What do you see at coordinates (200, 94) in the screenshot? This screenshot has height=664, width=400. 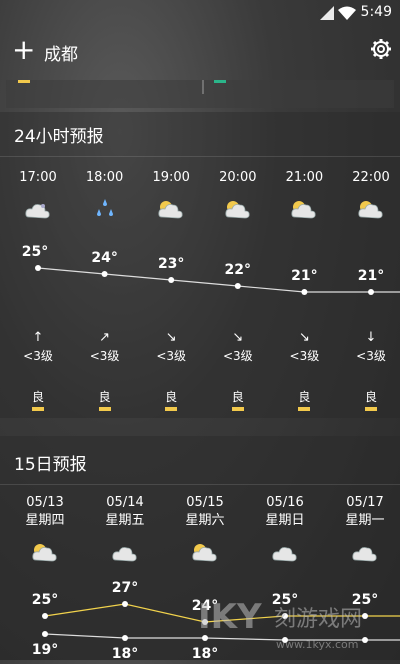 I see `current-weather-card` at bounding box center [200, 94].